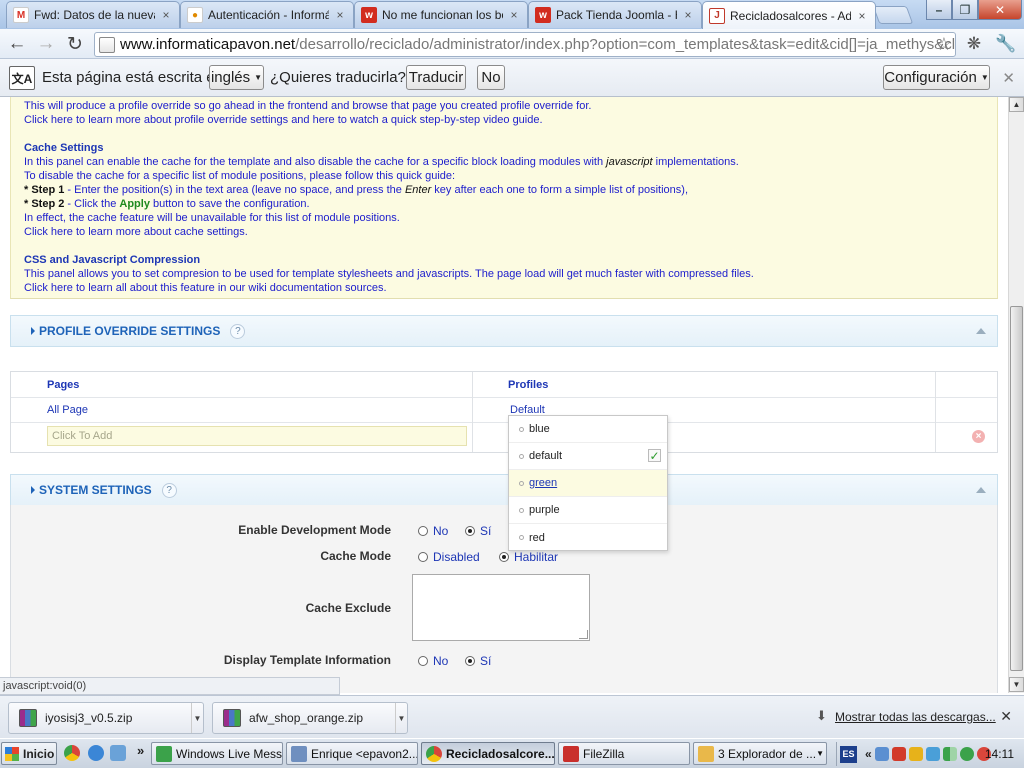 This screenshot has height=768, width=1024. Describe the element at coordinates (118, 753) in the screenshot. I see `outlook-icon` at that location.